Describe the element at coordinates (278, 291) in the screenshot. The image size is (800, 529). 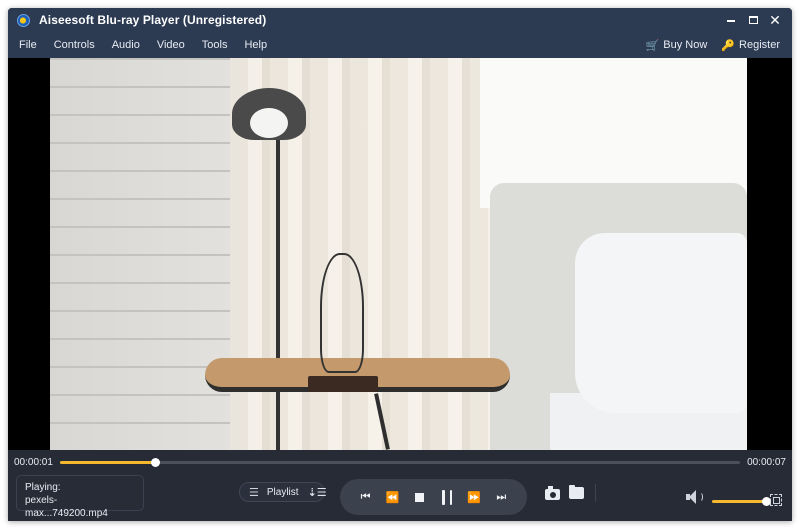
I see `scene-lamp-pole` at that location.